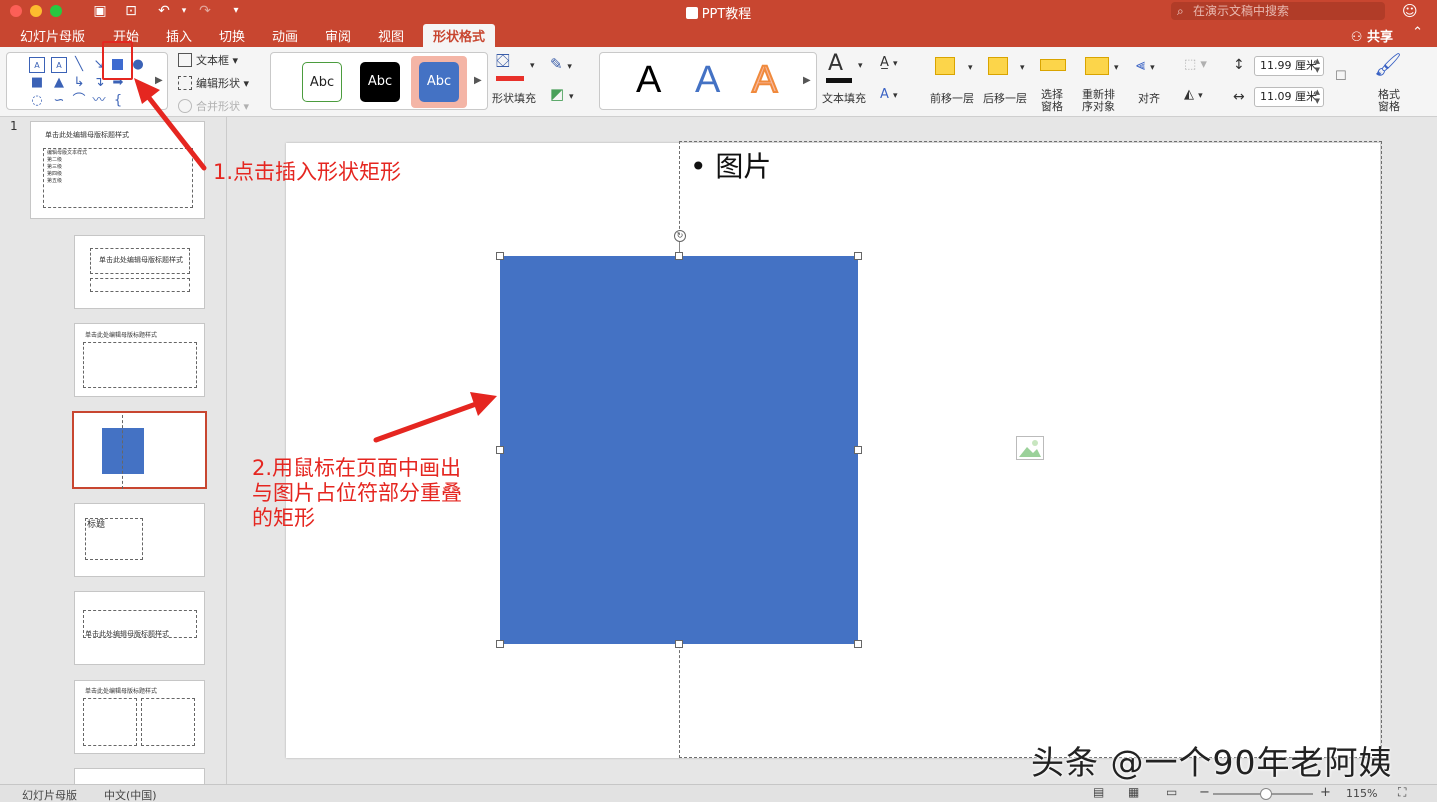 The image size is (1437, 802). I want to click on shape-width-field: 11.09 厘米 ▲ ▼, so click(1289, 97).